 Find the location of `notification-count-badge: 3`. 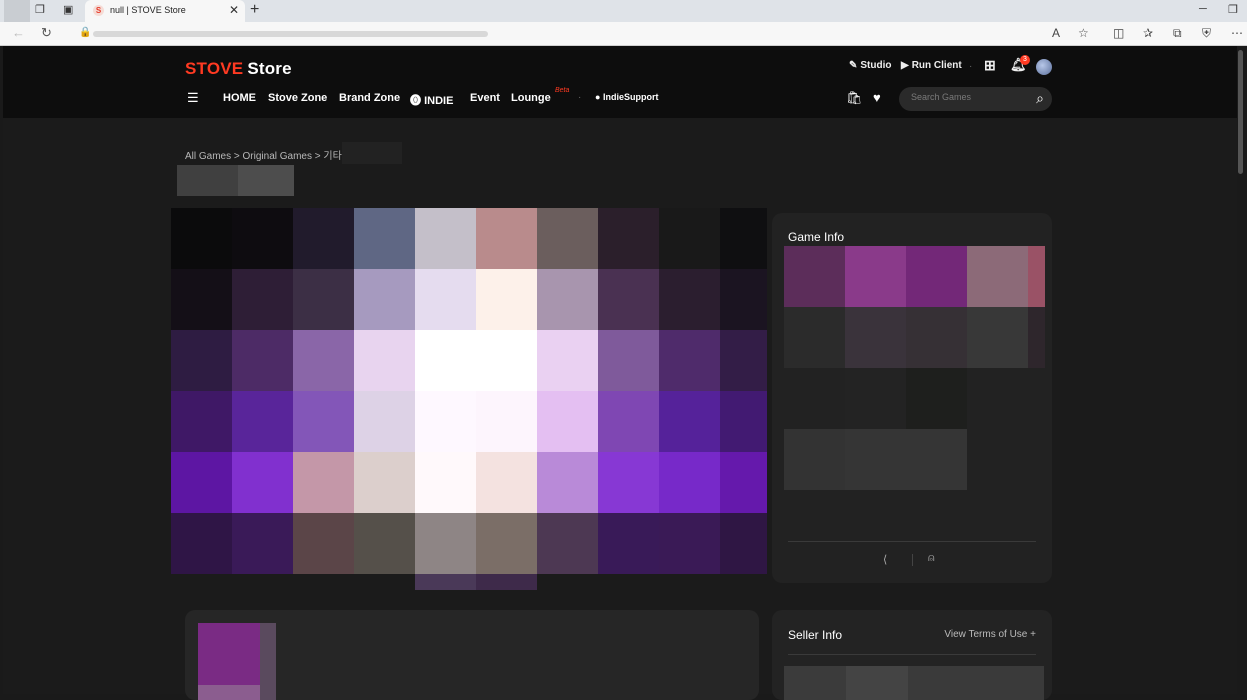

notification-count-badge: 3 is located at coordinates (1025, 60).